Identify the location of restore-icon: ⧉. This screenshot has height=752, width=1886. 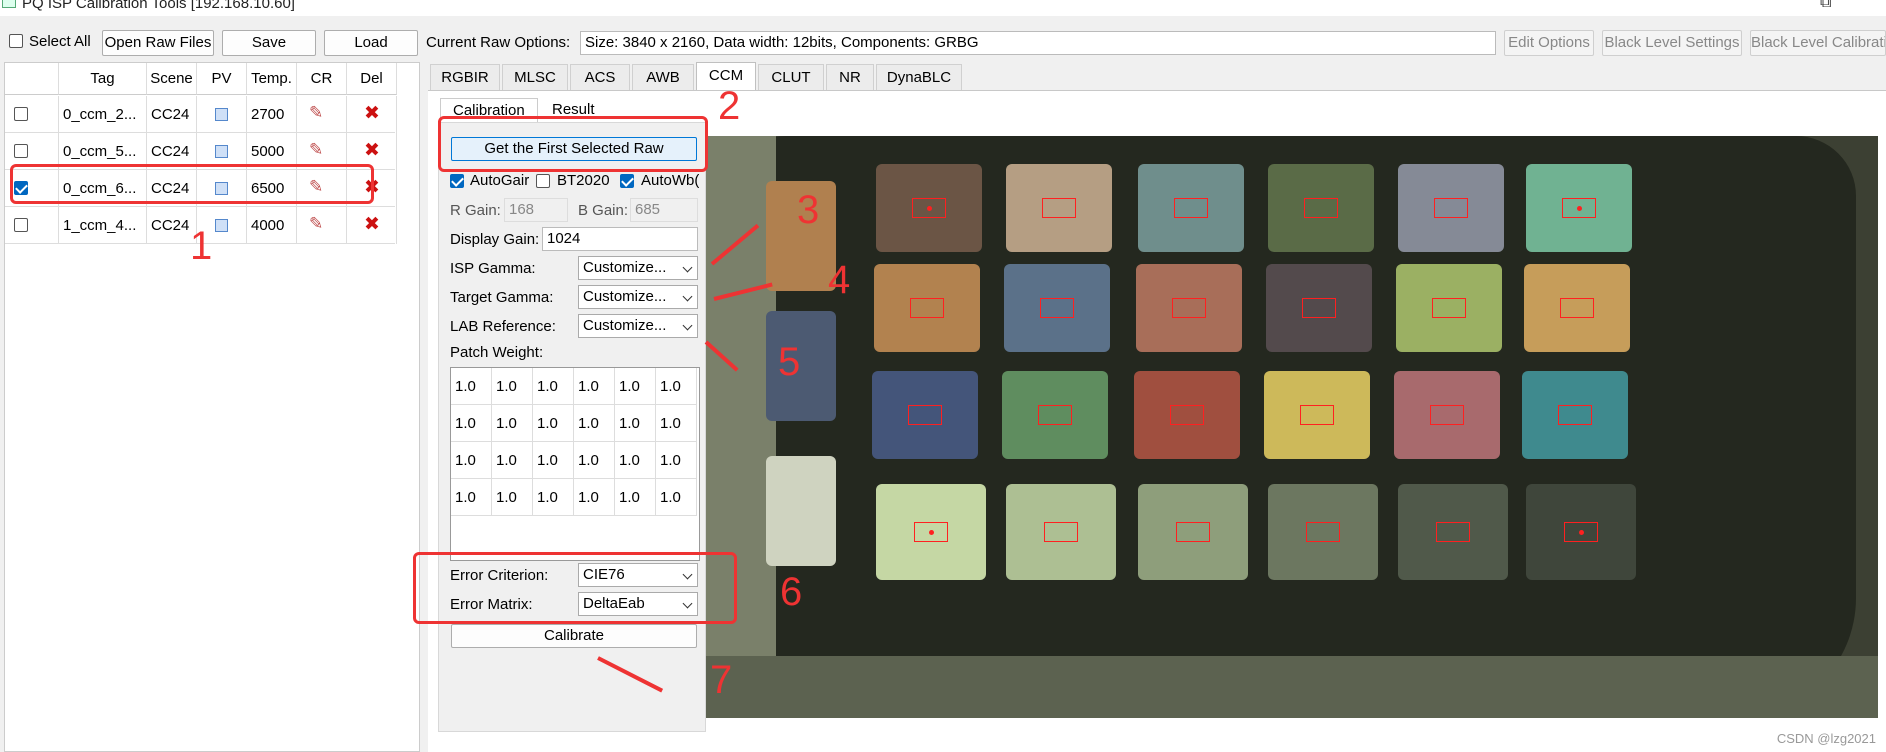
(1825, 6).